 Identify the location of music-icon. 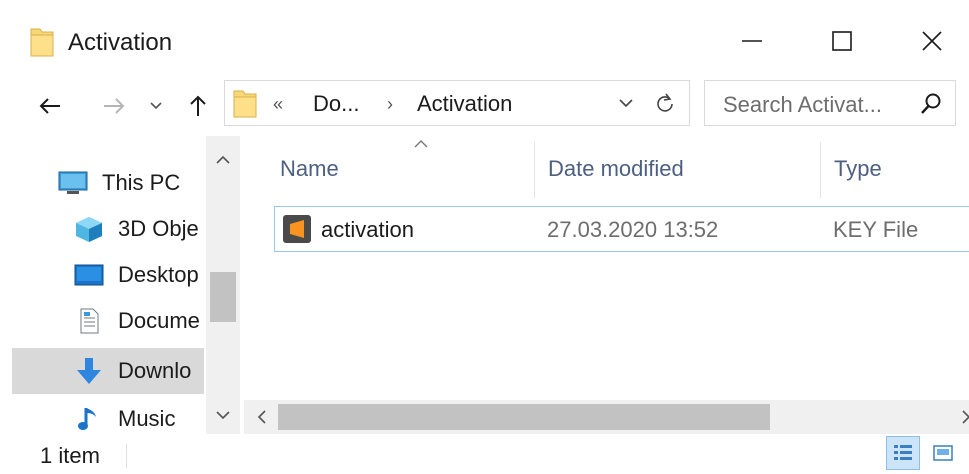
(89, 419).